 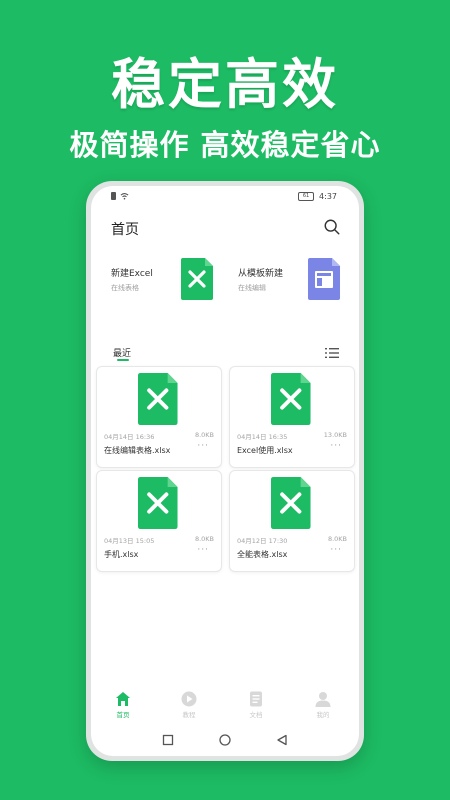 I want to click on file-date: 04月12日 17:30, so click(x=262, y=541).